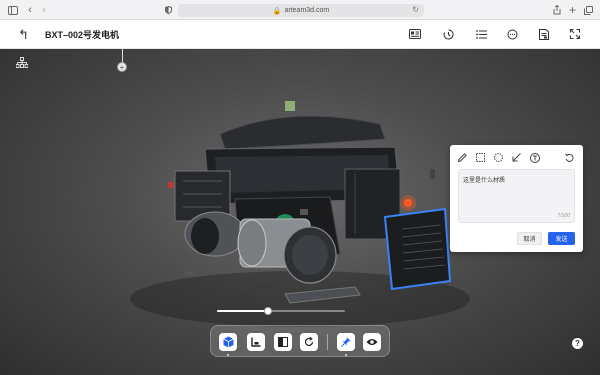 Image resolution: width=600 pixels, height=375 pixels. I want to click on slider-fill, so click(242, 311).